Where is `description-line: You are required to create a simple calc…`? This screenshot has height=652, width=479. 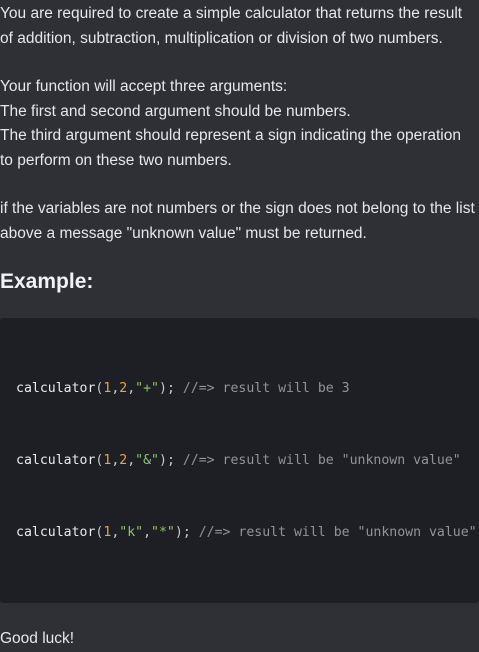 description-line: You are required to create a simple calc… is located at coordinates (231, 13).